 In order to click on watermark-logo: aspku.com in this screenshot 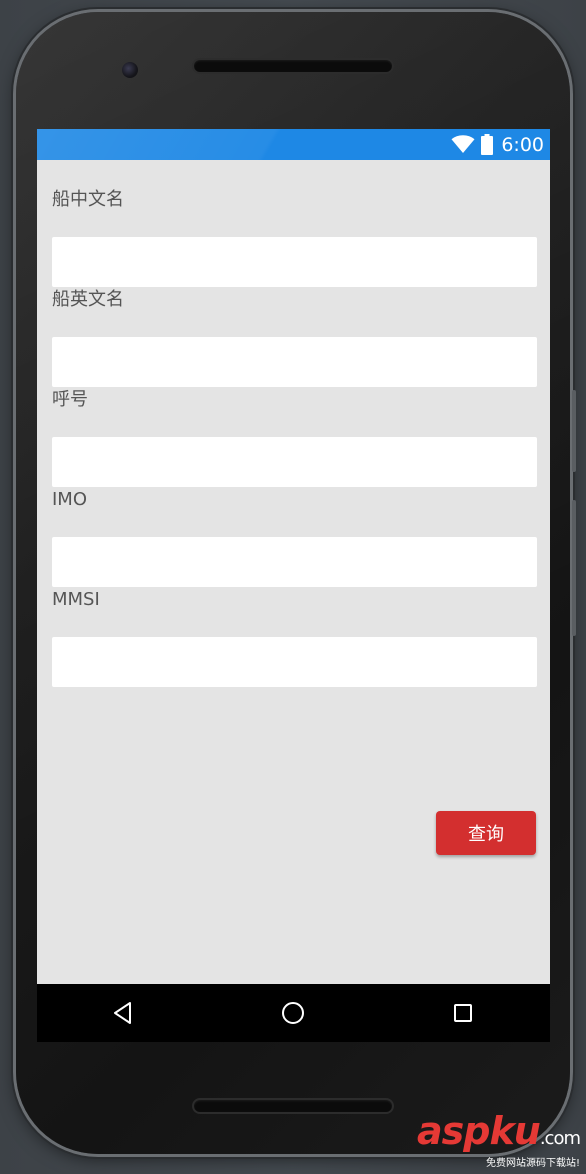, I will do `click(499, 1131)`.